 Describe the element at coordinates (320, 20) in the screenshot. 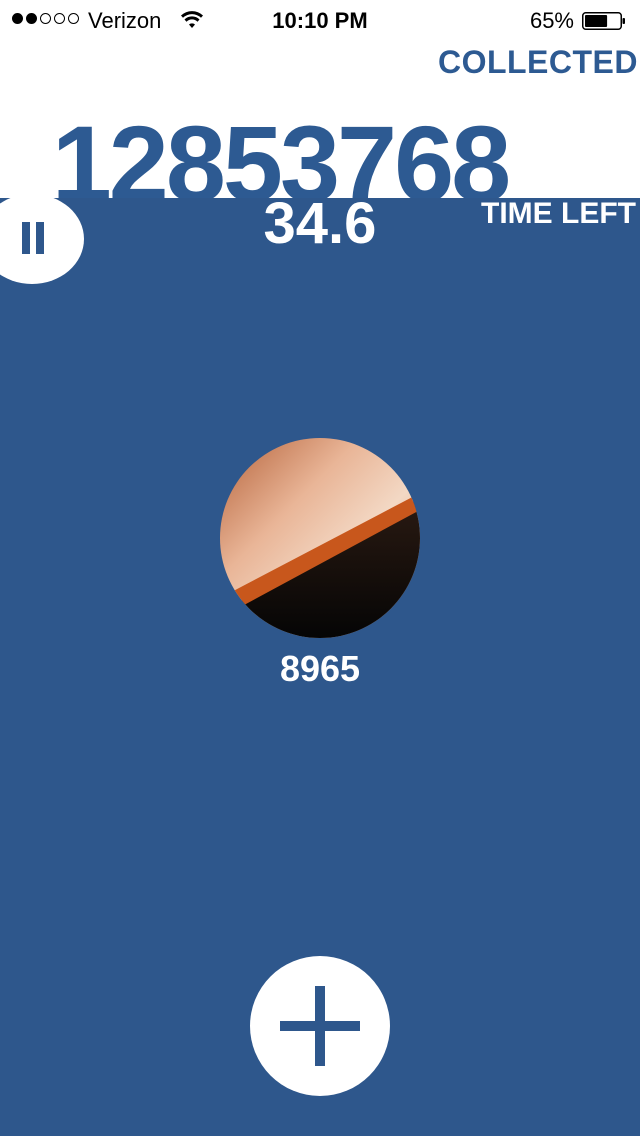

I see `status-bar: Verizon 10:10 PM 65%` at that location.